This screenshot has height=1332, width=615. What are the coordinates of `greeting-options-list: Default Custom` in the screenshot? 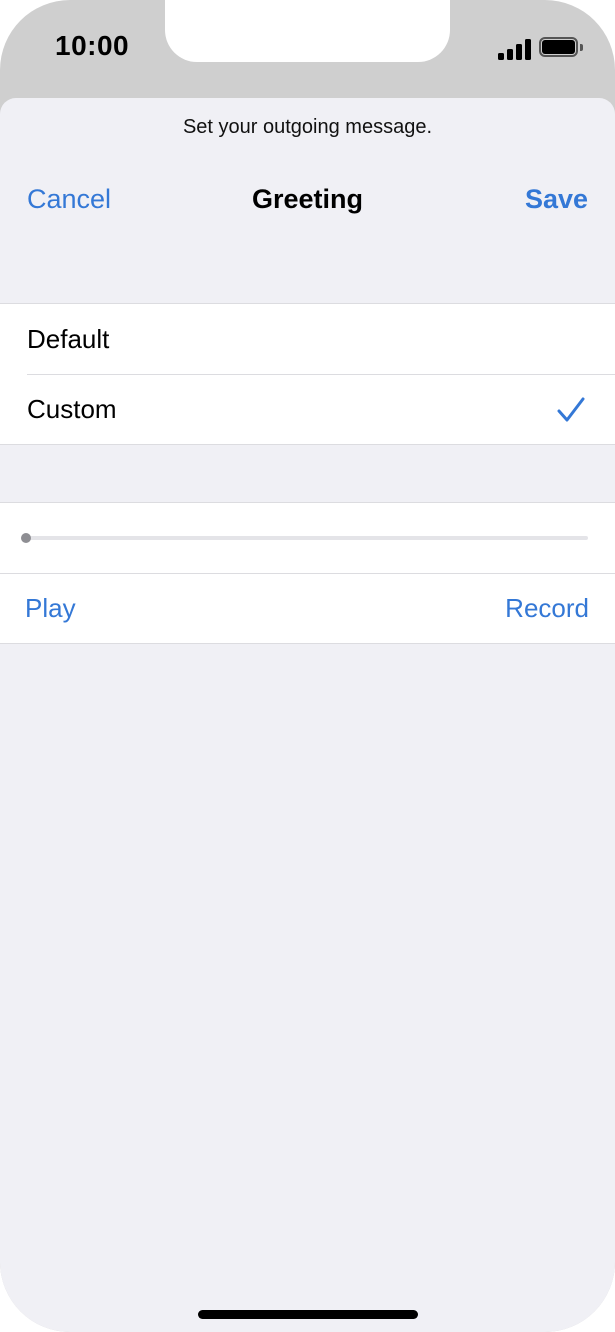 It's located at (307, 374).